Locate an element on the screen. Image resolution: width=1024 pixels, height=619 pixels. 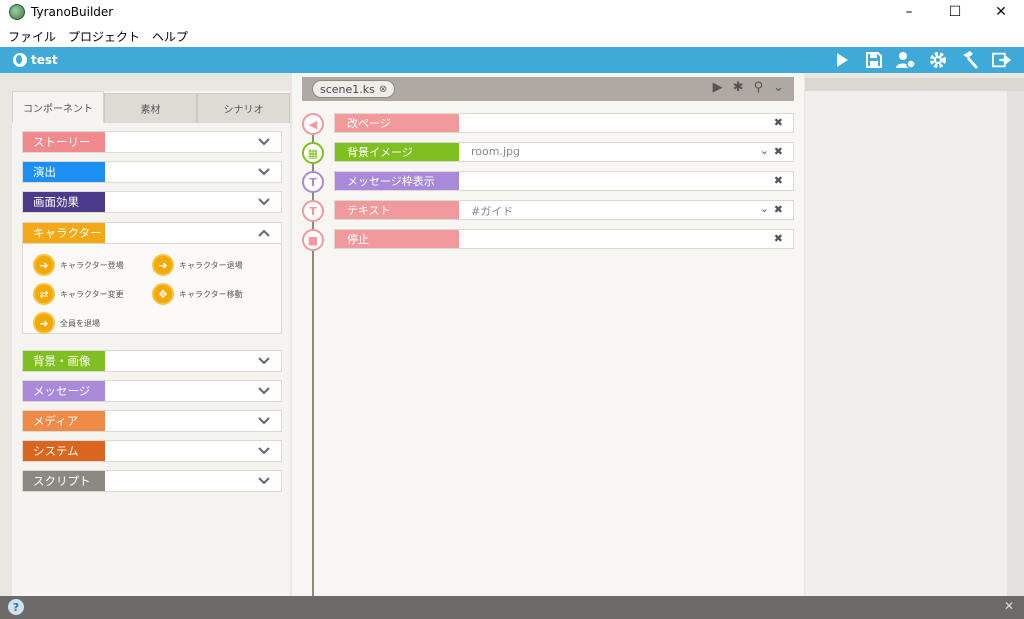
category-label: ストーリー is located at coordinates (64, 142).